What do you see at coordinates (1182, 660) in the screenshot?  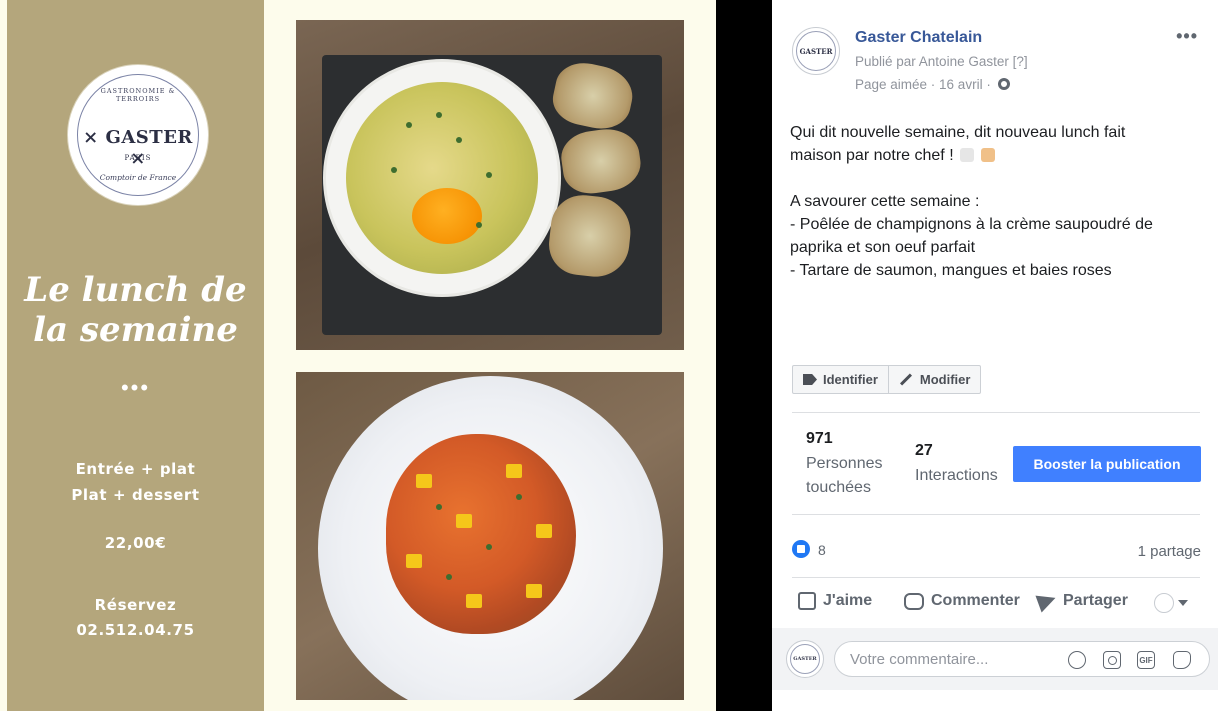 I see `sticker-icon` at bounding box center [1182, 660].